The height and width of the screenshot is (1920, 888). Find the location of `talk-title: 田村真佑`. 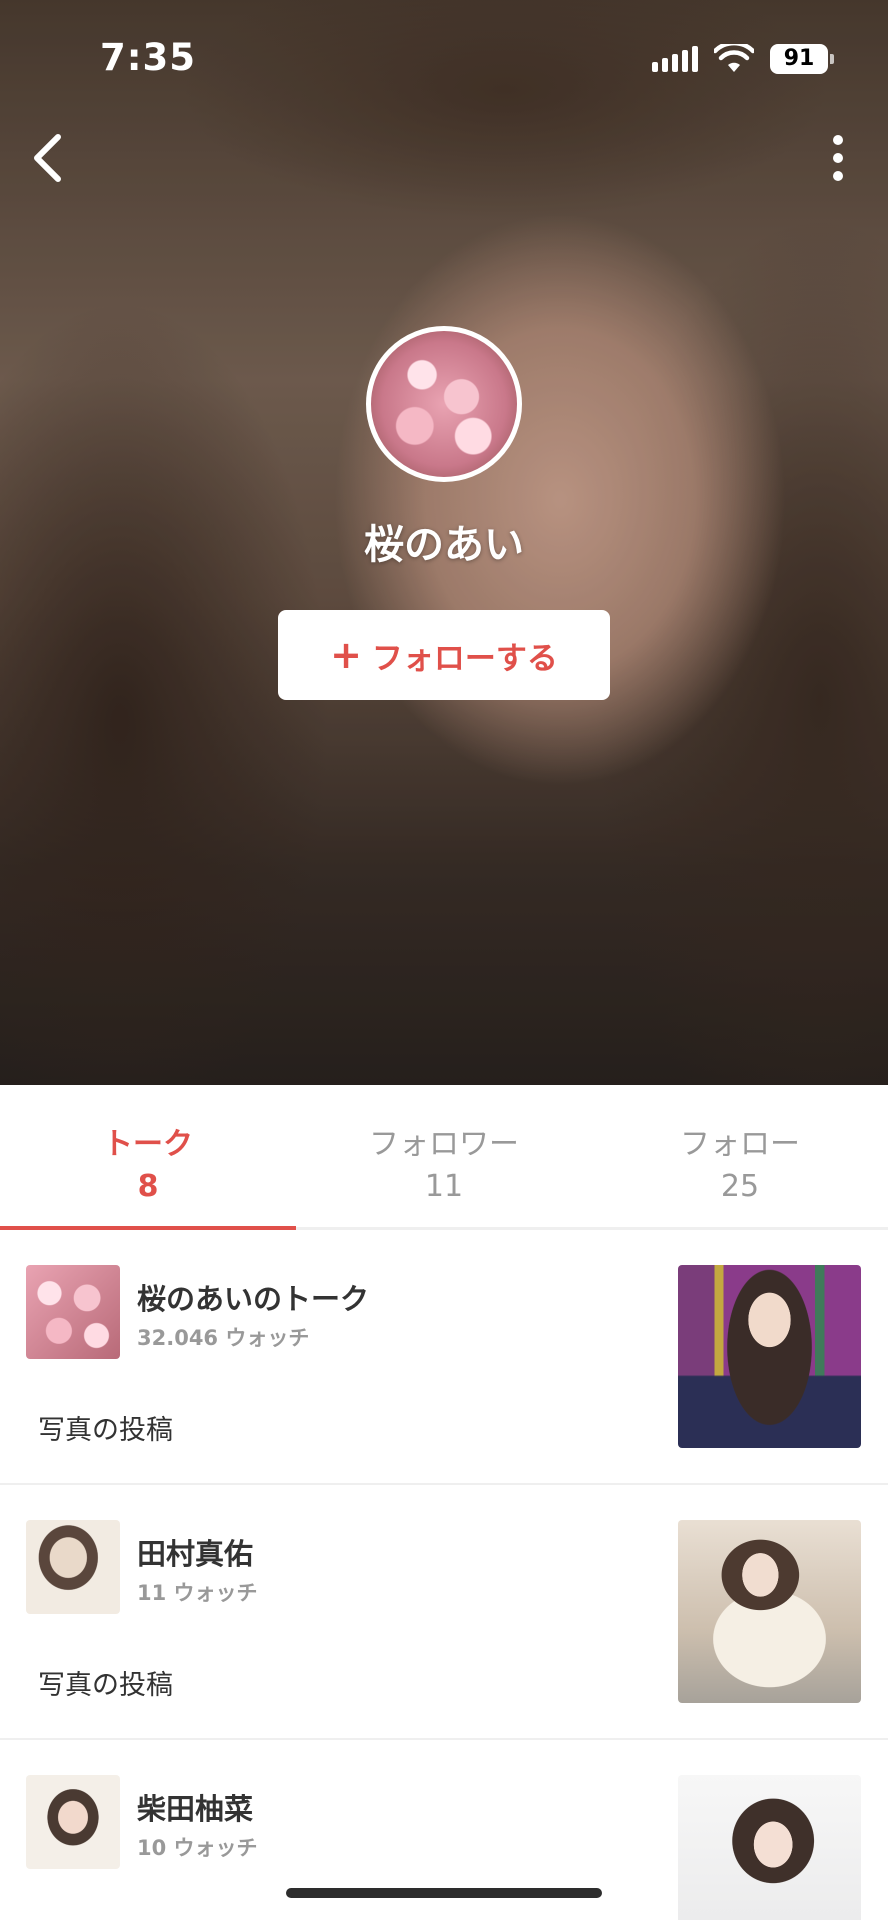

talk-title: 田村真佑 is located at coordinates (195, 1554).